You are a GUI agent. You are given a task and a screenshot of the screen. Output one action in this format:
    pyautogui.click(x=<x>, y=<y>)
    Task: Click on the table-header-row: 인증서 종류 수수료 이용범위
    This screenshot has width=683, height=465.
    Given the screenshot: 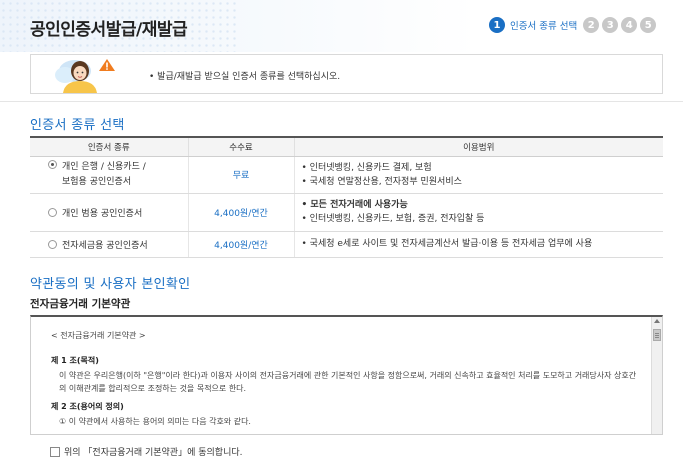 What is the action you would take?
    pyautogui.click(x=346, y=147)
    